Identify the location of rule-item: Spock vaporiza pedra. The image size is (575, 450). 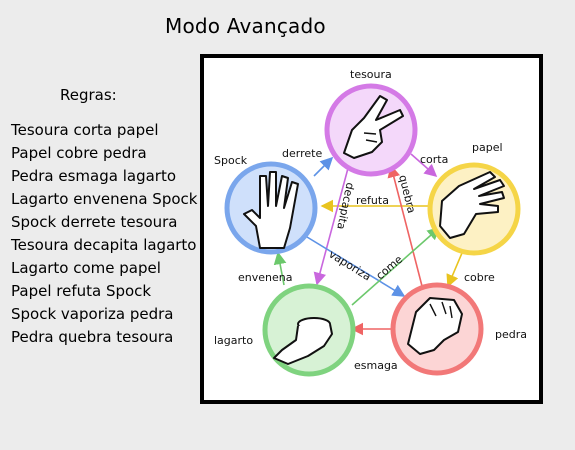
(92, 314).